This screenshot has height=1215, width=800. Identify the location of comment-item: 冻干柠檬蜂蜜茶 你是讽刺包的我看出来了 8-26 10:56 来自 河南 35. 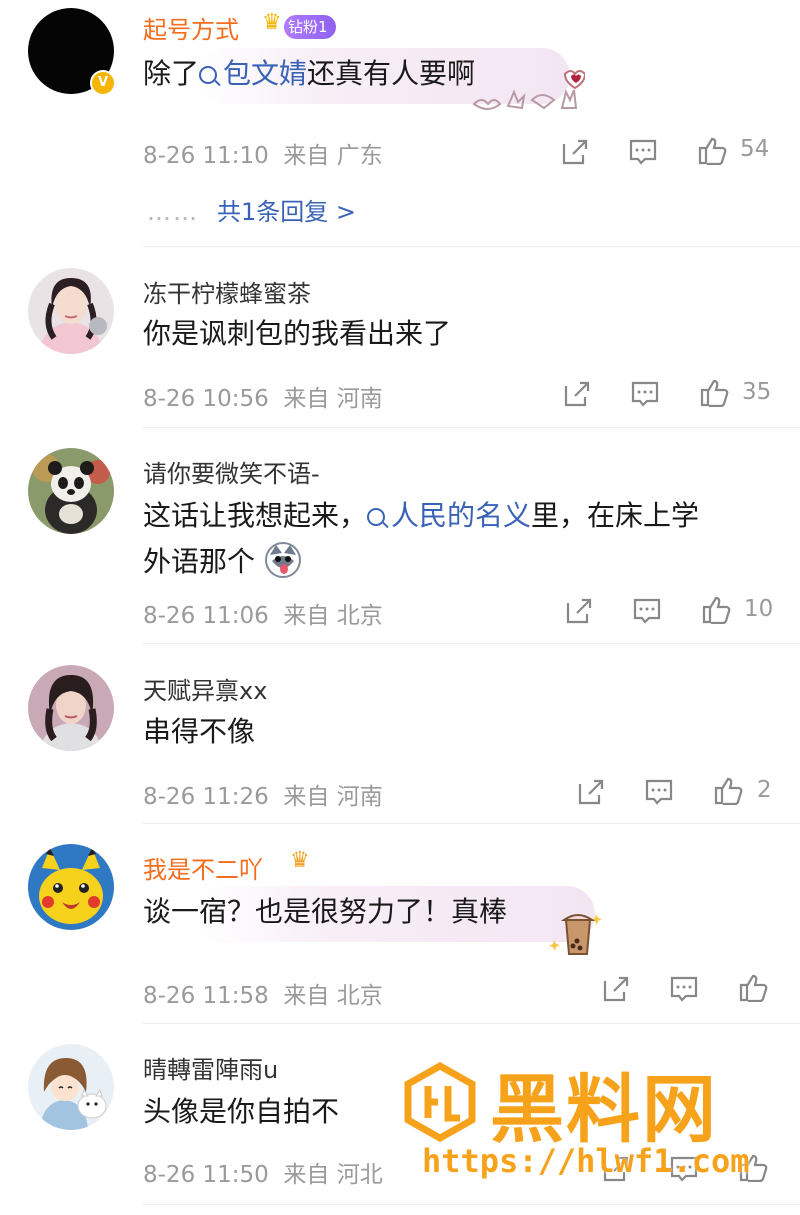
(400, 338).